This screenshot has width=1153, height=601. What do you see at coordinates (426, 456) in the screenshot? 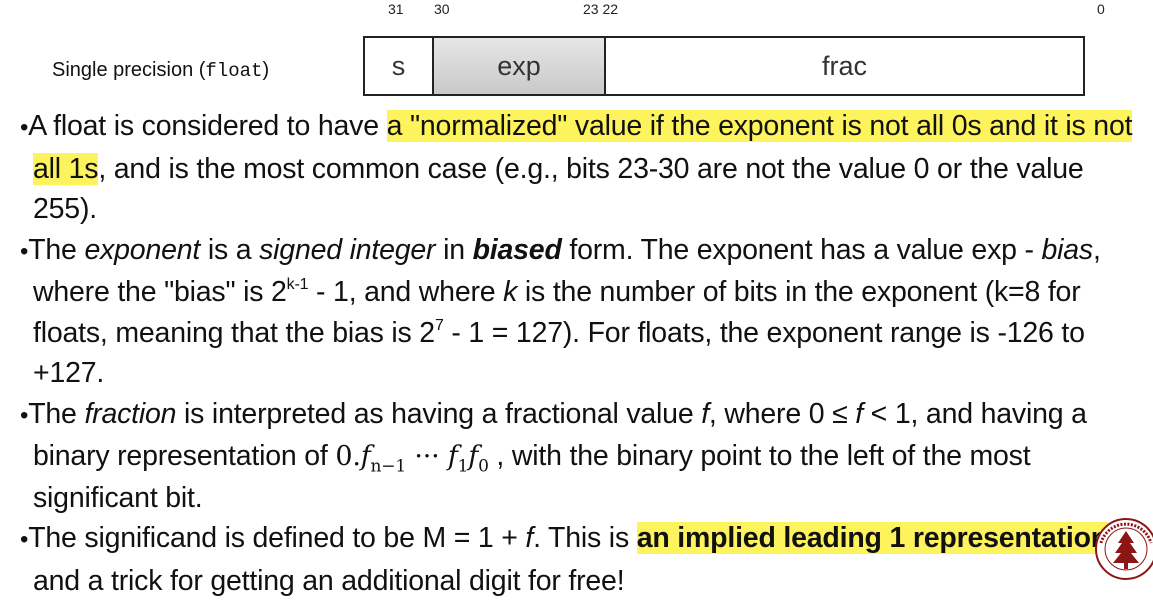
I see `math-dots: ···` at bounding box center [426, 456].